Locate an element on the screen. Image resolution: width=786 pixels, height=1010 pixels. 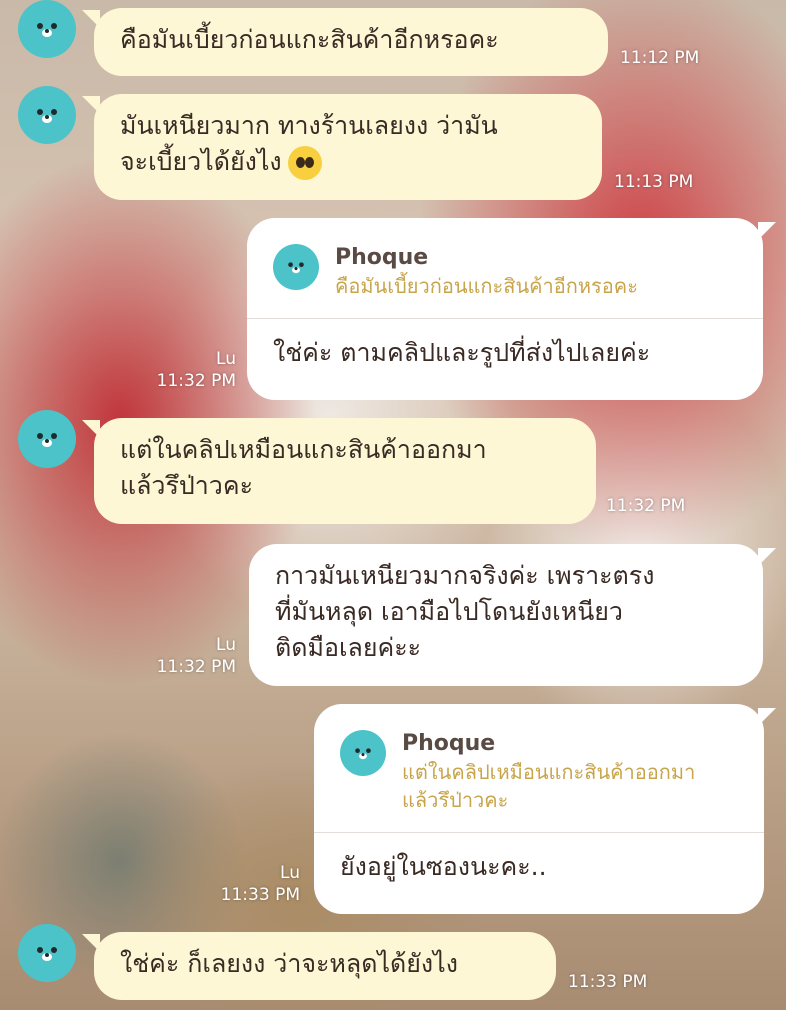
message-text: ใช่ค่ะ ก็เลยงง ว่าจะหลุดได้ยังไง is located at coordinates (289, 963).